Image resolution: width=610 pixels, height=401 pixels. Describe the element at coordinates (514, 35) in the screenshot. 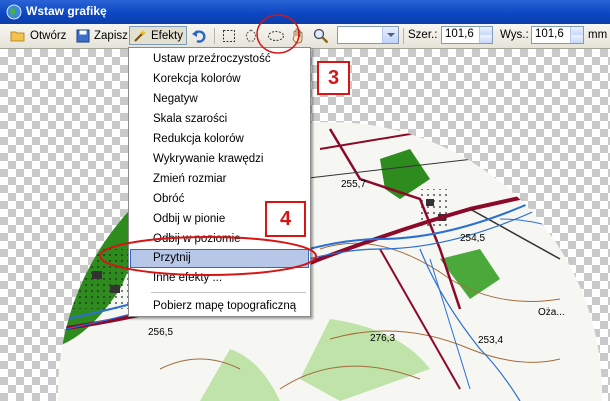

I see `height-label: Wys.:` at that location.